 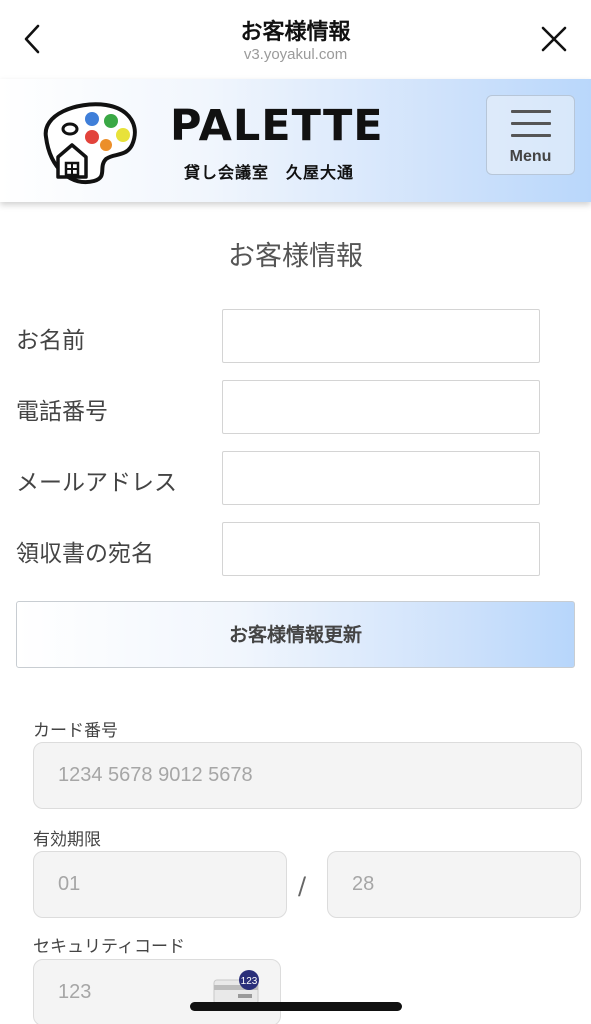 I want to click on site-header: PALETTE 貸し会議室 久屋大通 Menu, so click(x=295, y=140).